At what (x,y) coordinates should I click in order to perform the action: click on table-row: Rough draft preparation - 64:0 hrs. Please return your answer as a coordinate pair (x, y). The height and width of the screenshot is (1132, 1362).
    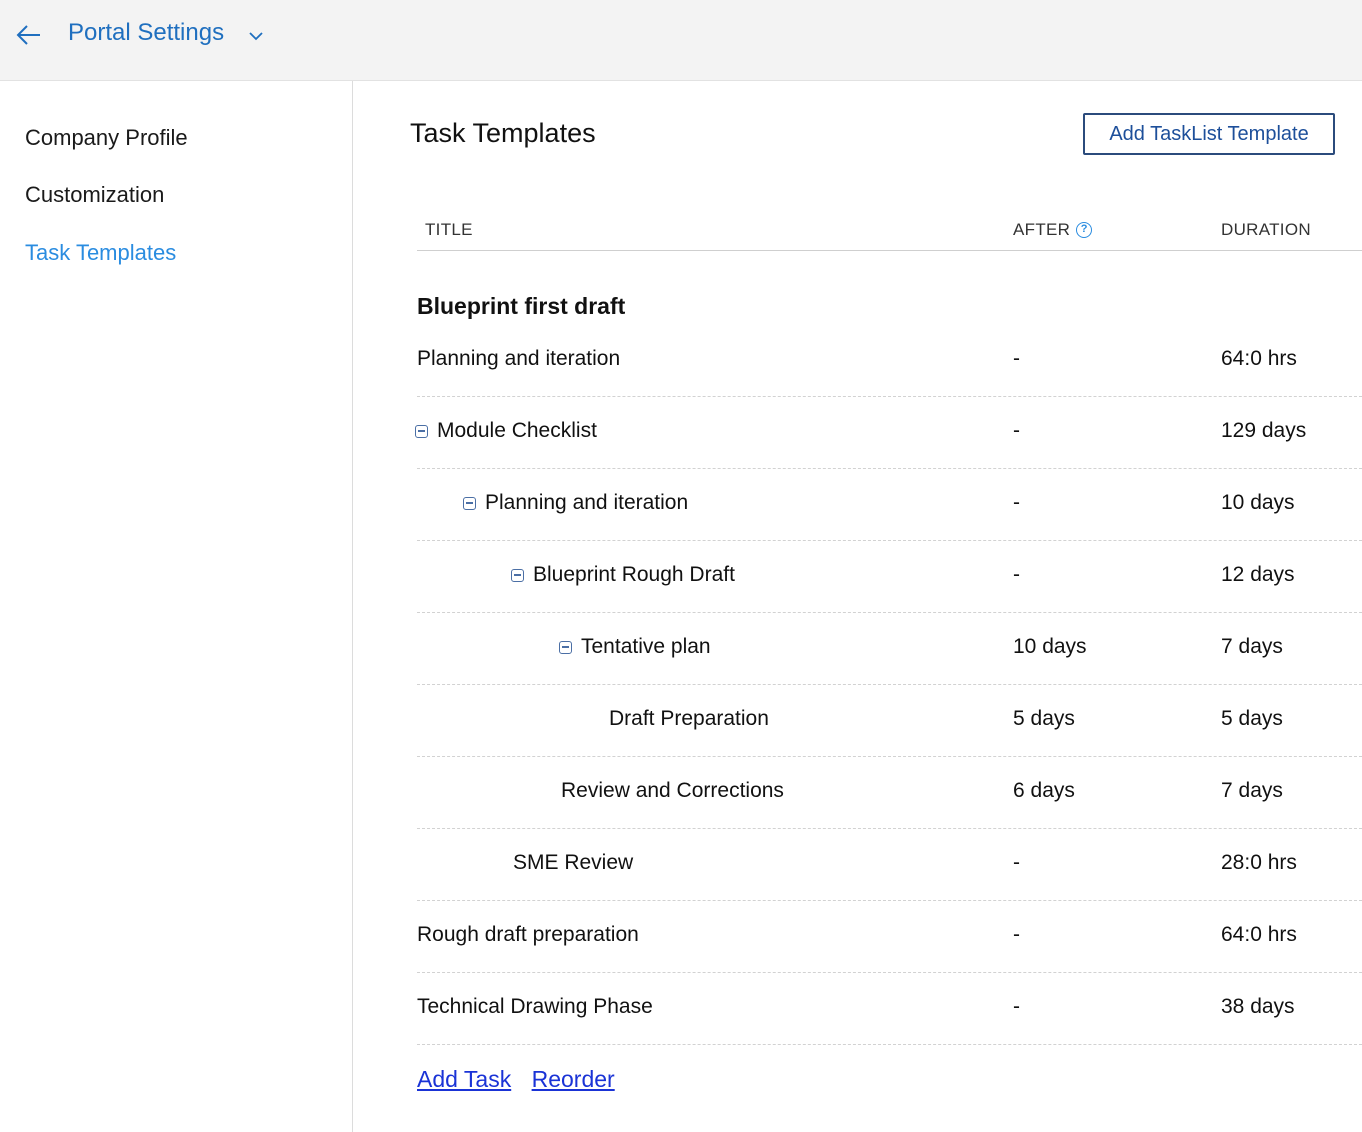
    Looking at the image, I should click on (889, 937).